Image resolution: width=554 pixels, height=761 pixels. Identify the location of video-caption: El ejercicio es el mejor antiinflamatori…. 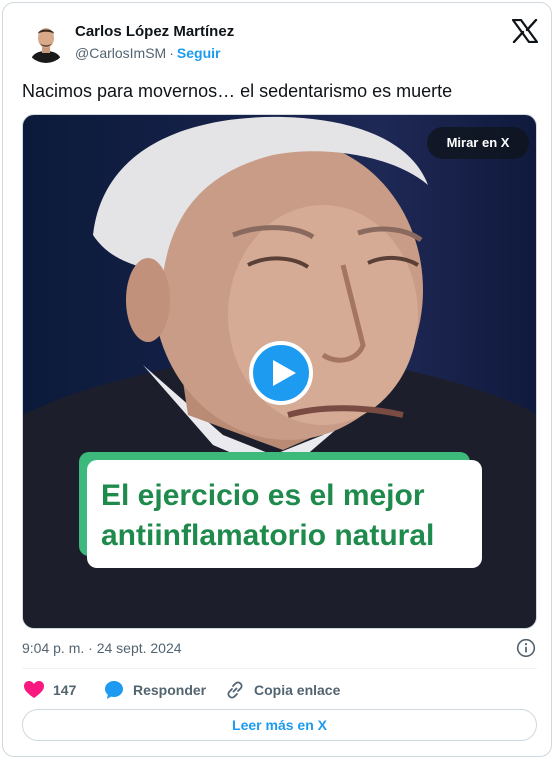
(284, 514).